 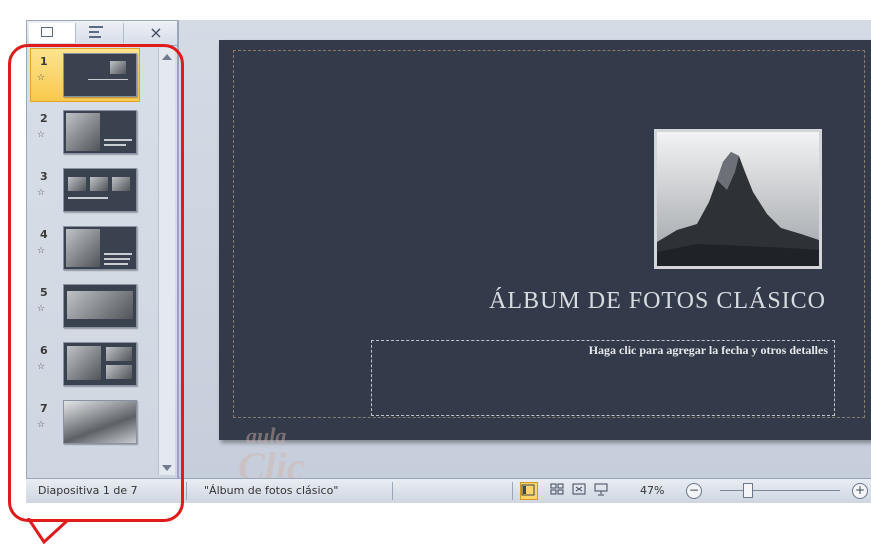 I want to click on annotation-callout-tail, so click(x=48, y=531).